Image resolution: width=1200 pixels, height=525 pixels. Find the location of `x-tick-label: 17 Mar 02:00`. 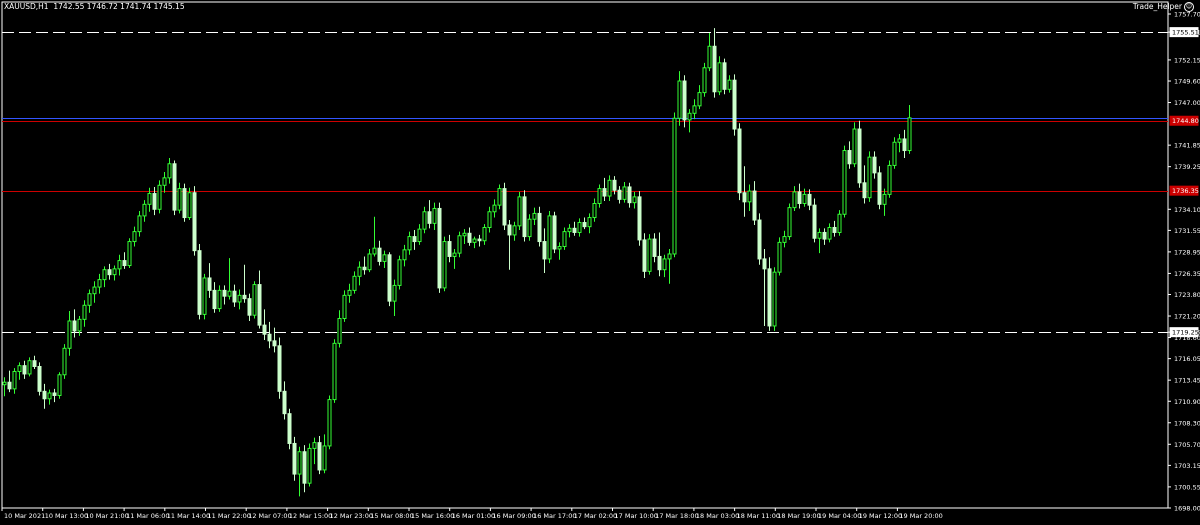

x-tick-label: 17 Mar 02:00 is located at coordinates (595, 516).